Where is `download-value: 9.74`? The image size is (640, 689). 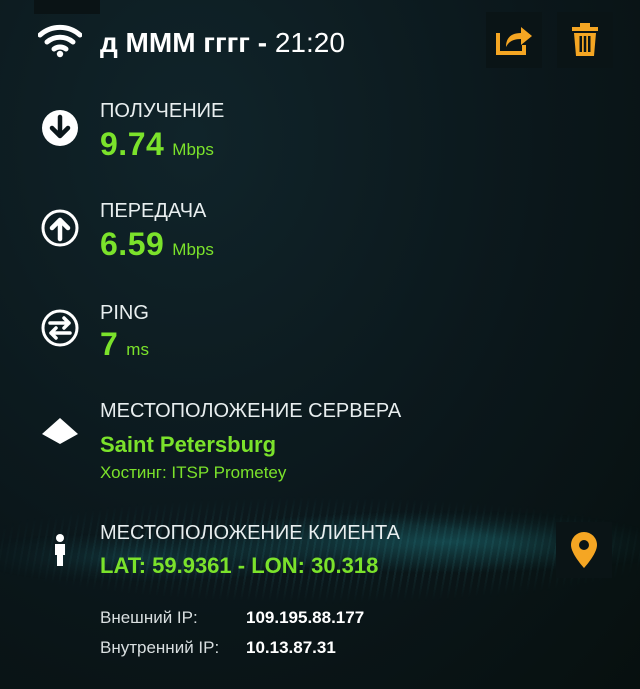
download-value: 9.74 is located at coordinates (132, 144).